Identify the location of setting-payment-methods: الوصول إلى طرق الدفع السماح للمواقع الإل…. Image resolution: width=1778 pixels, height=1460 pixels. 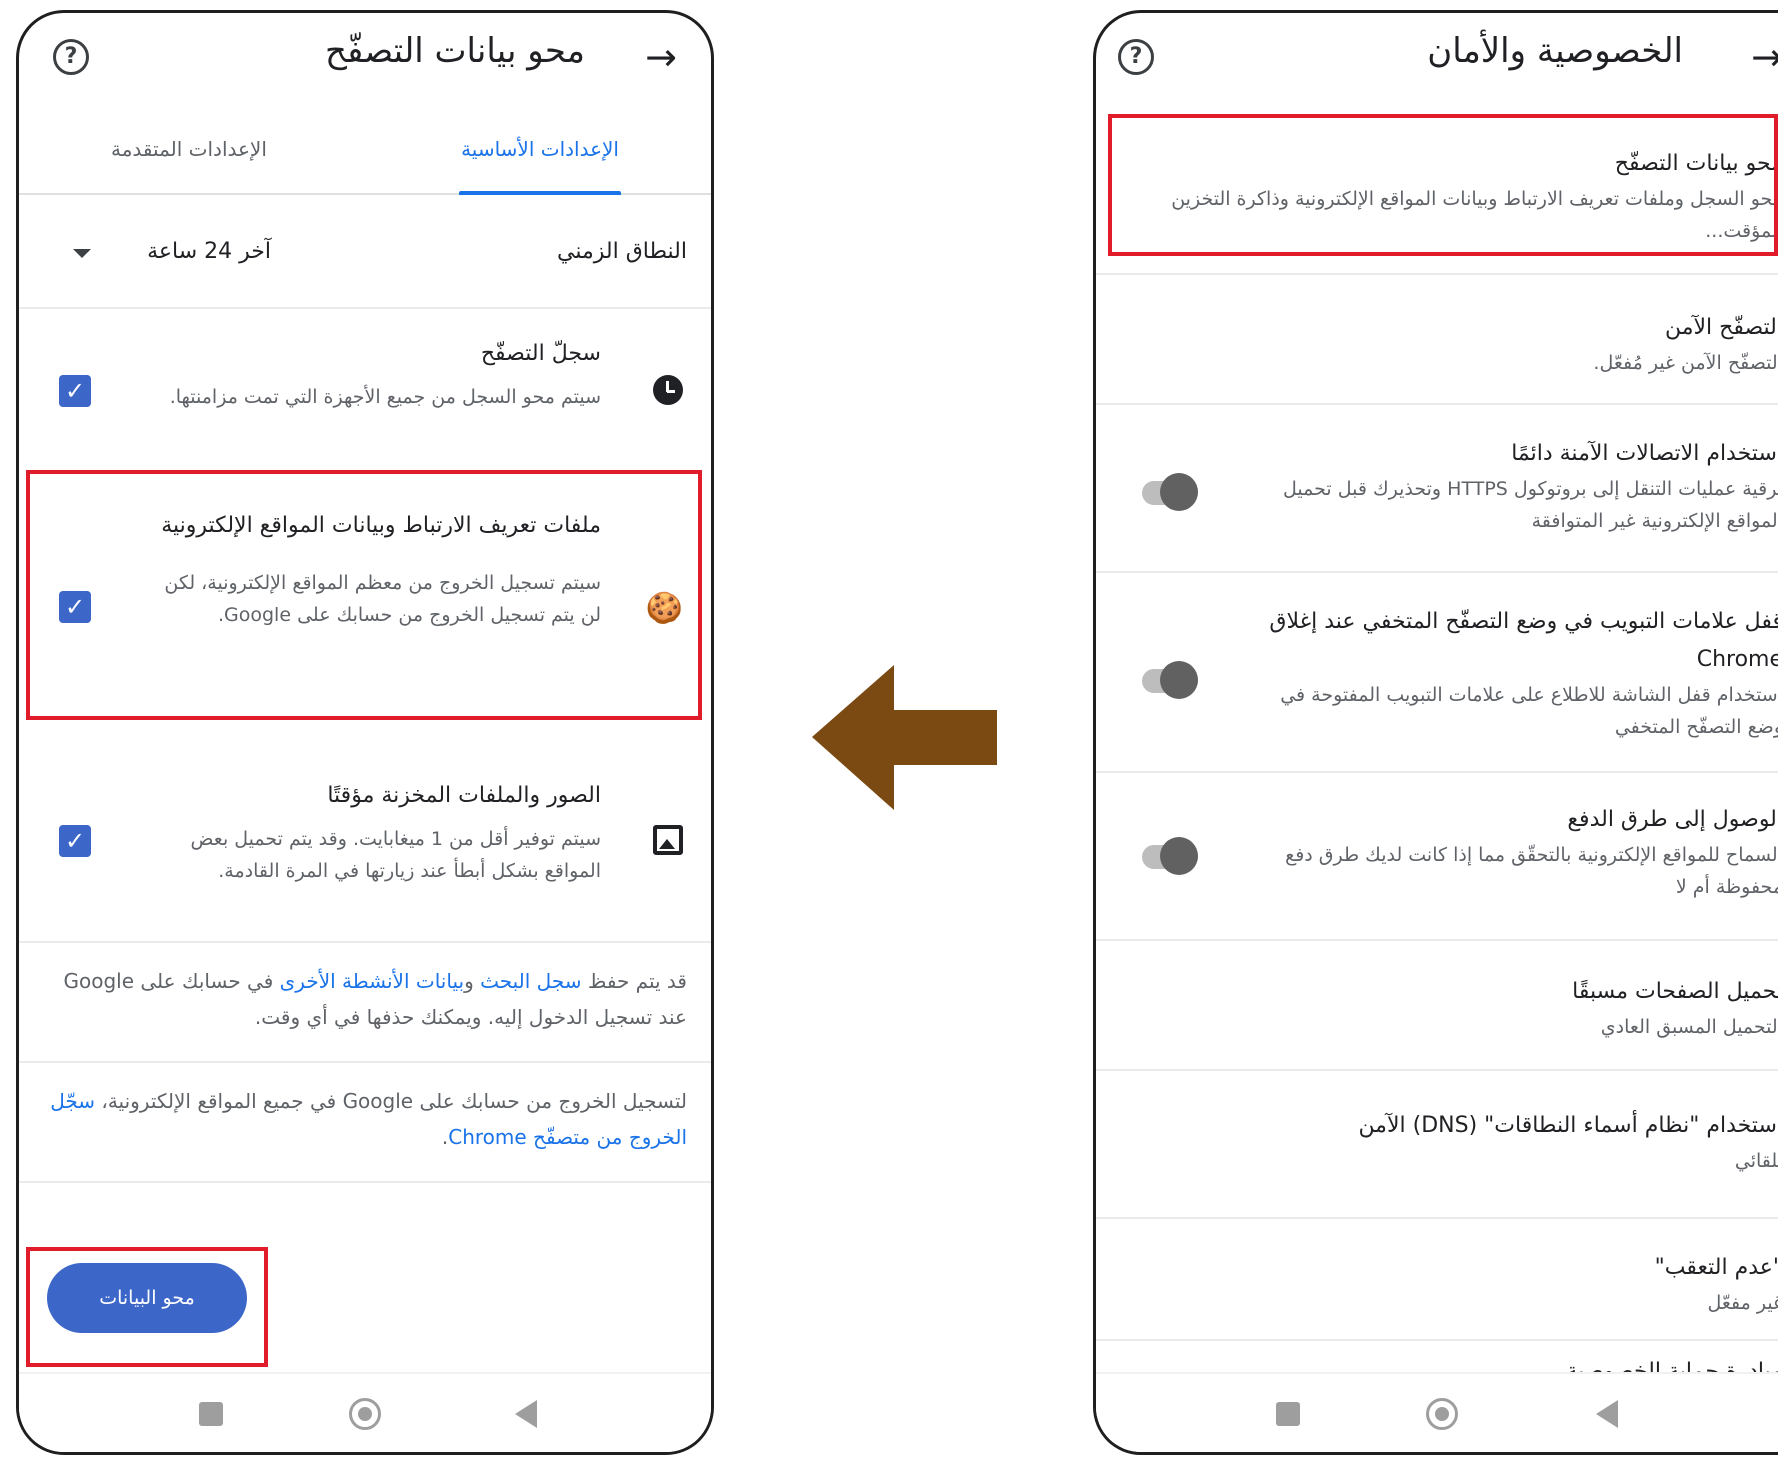
(1437, 857).